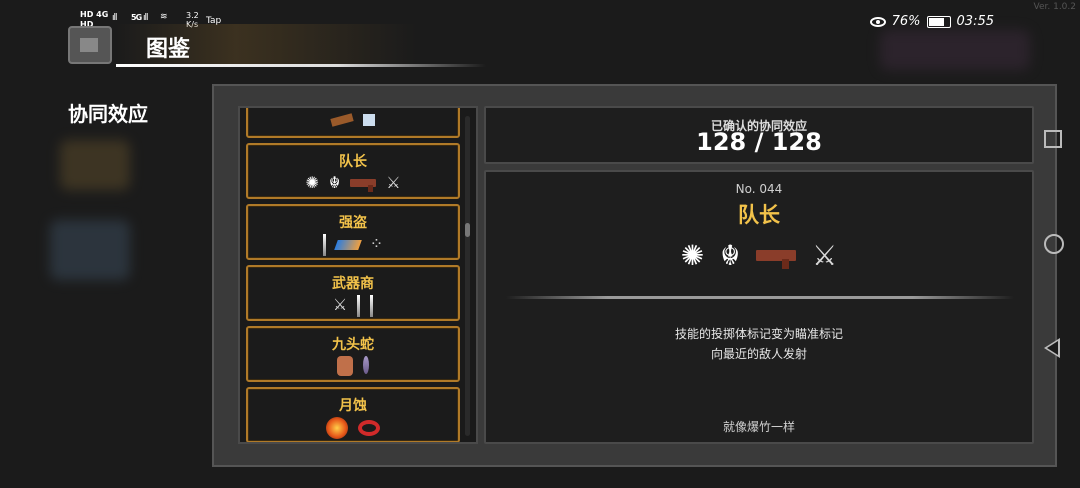  I want to click on description-line: 向最近的敌人发射, so click(758, 354).